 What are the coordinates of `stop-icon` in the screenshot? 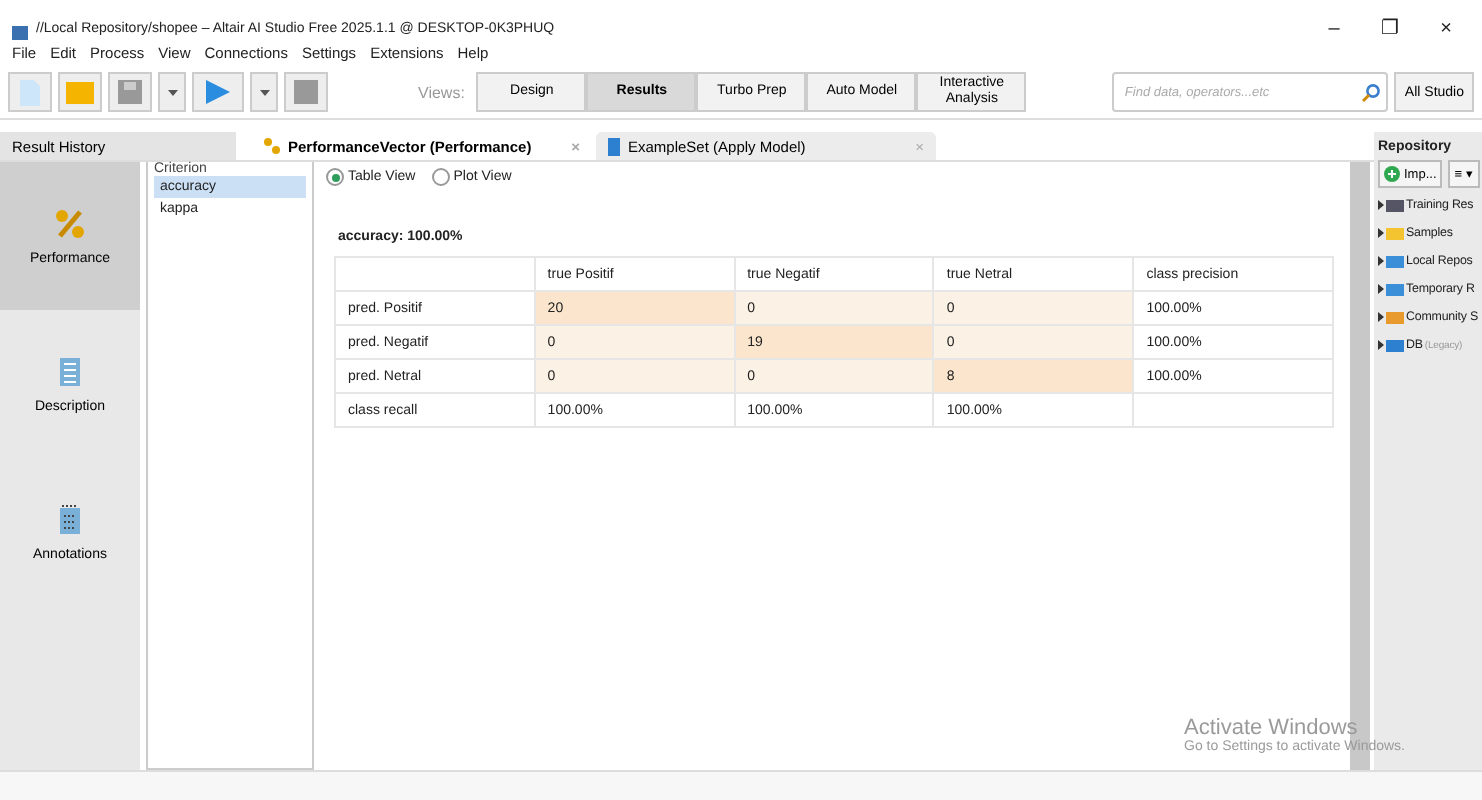 It's located at (306, 92).